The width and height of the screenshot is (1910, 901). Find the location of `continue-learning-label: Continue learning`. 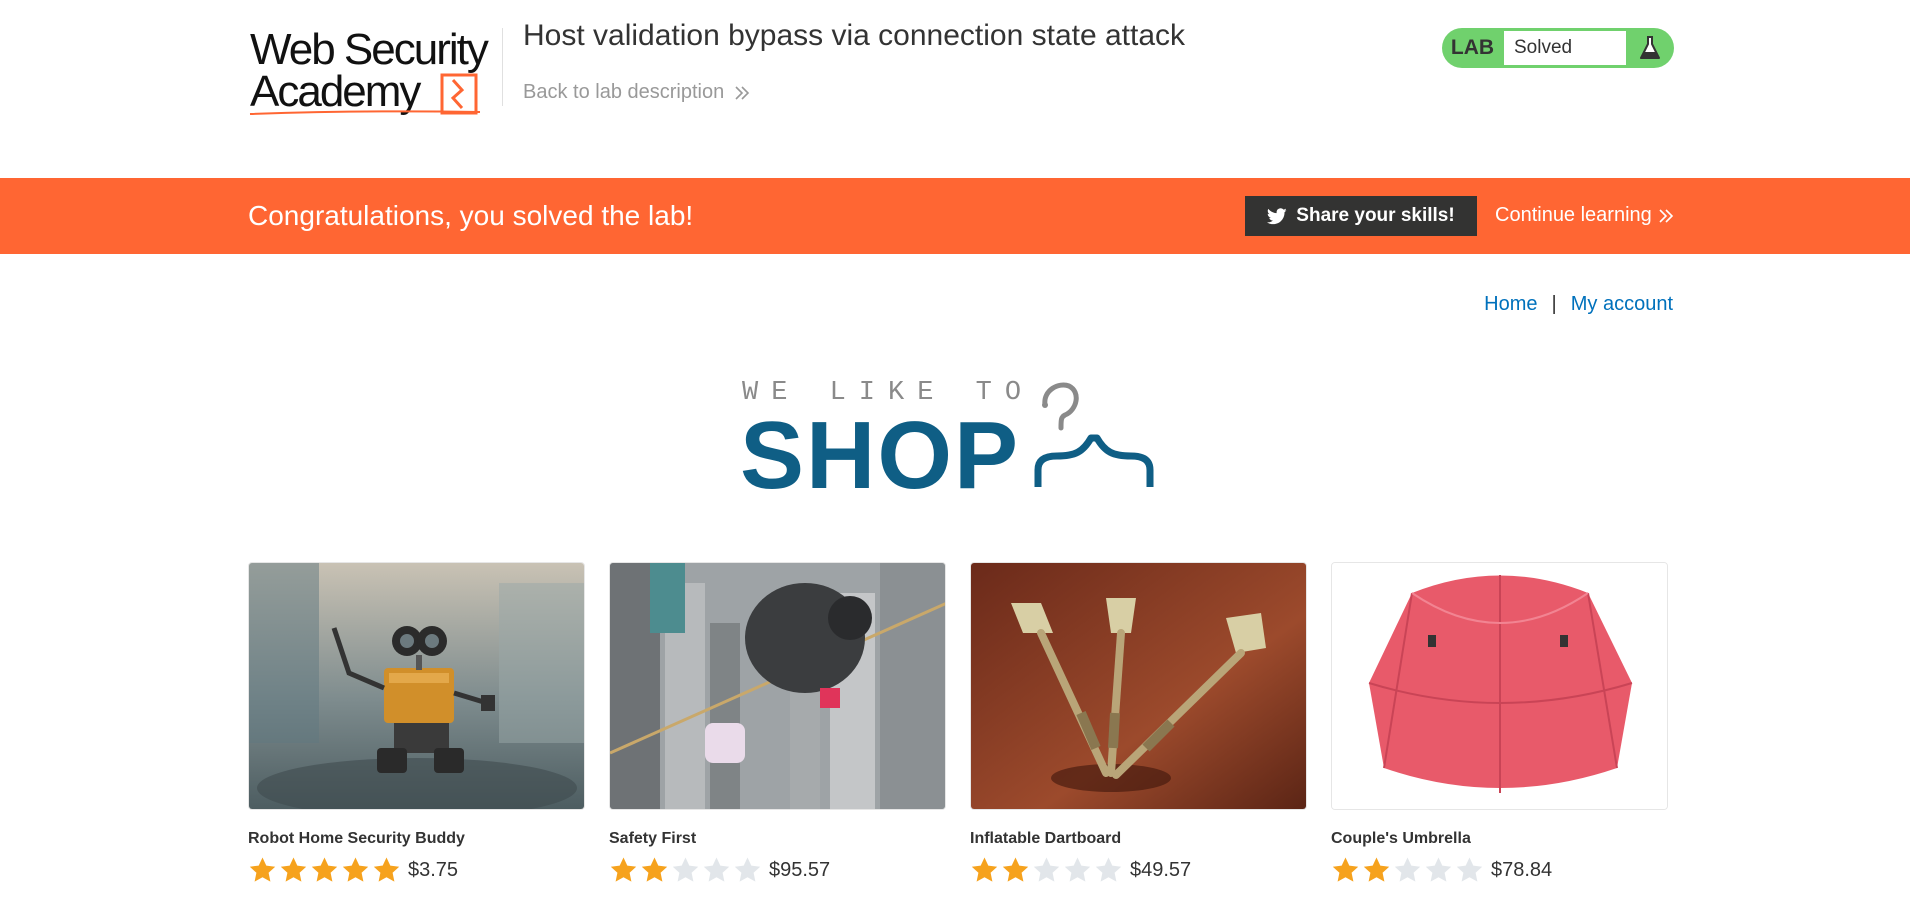

continue-learning-label: Continue learning is located at coordinates (1573, 215).